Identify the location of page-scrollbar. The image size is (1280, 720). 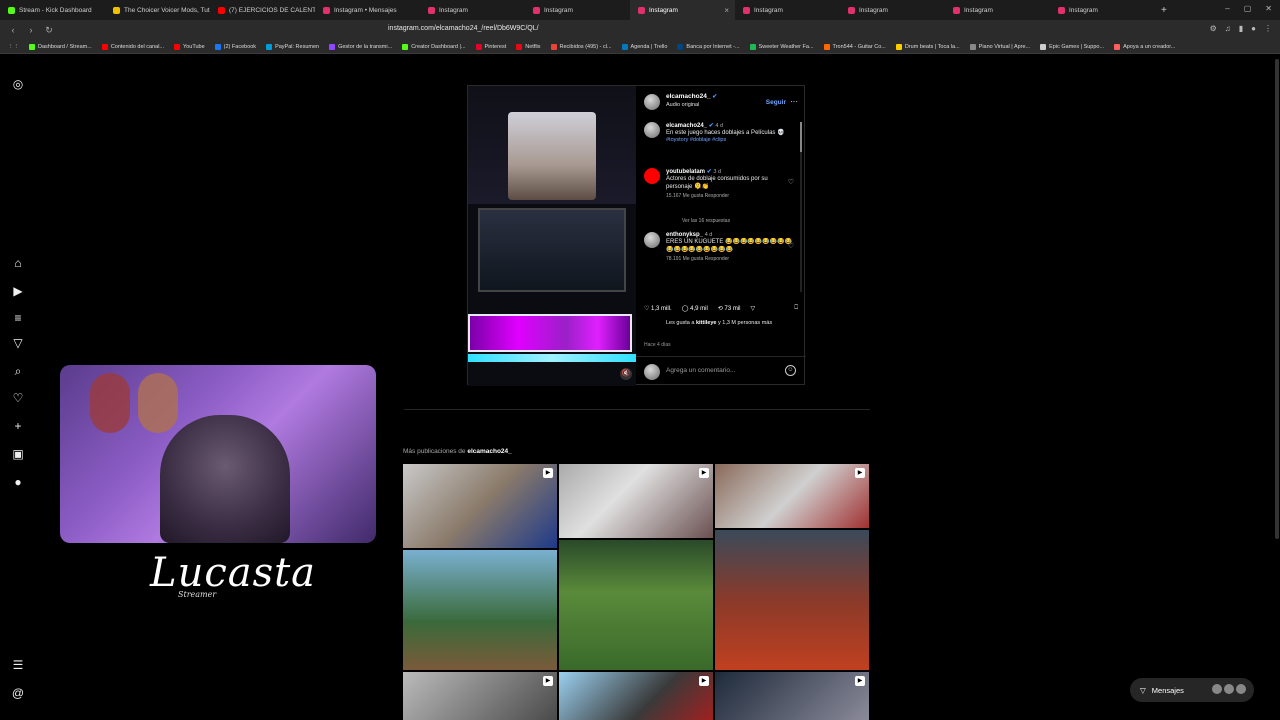
(1277, 299).